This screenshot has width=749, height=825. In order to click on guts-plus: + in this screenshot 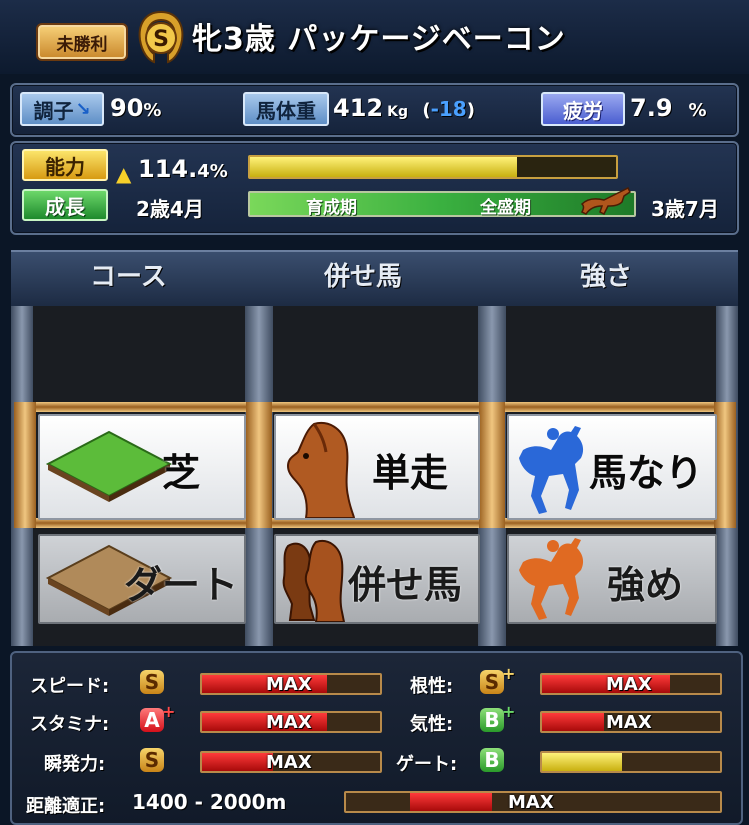, I will do `click(509, 673)`.